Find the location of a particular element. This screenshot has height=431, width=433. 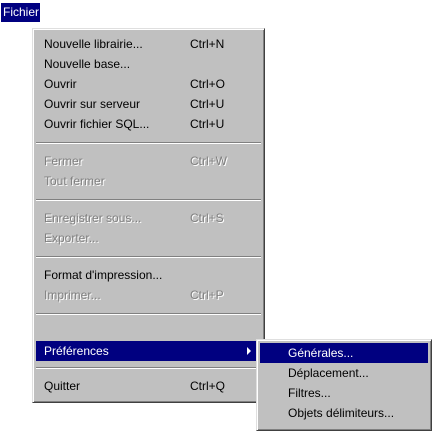

menu-item-tout-fermer: Tout fermer is located at coordinates (148, 181).